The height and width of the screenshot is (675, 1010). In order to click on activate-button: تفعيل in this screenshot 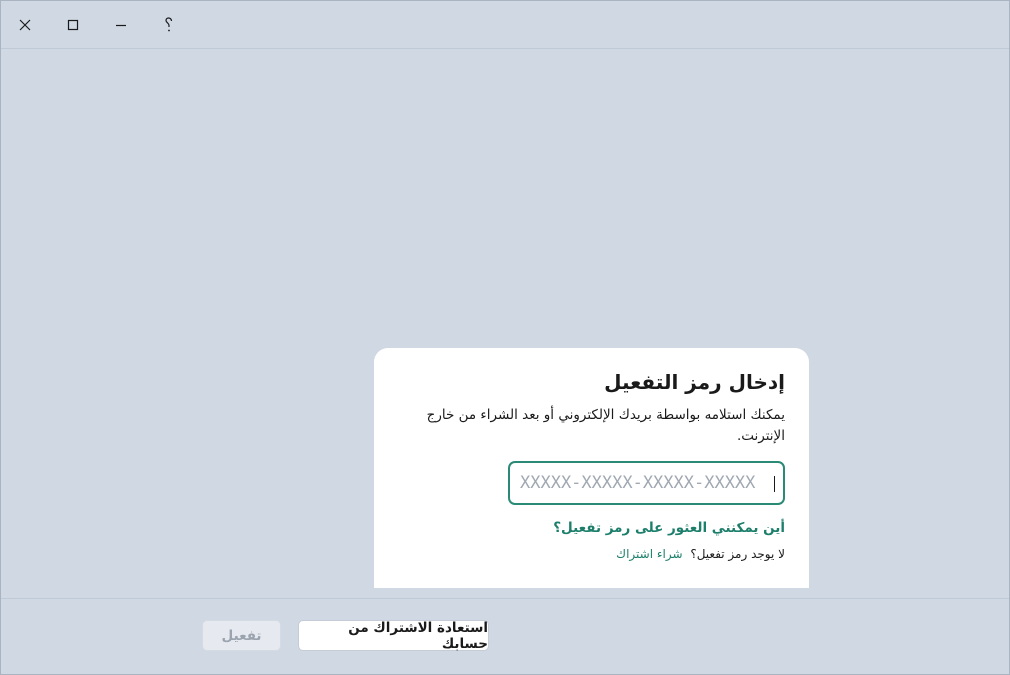, I will do `click(241, 635)`.